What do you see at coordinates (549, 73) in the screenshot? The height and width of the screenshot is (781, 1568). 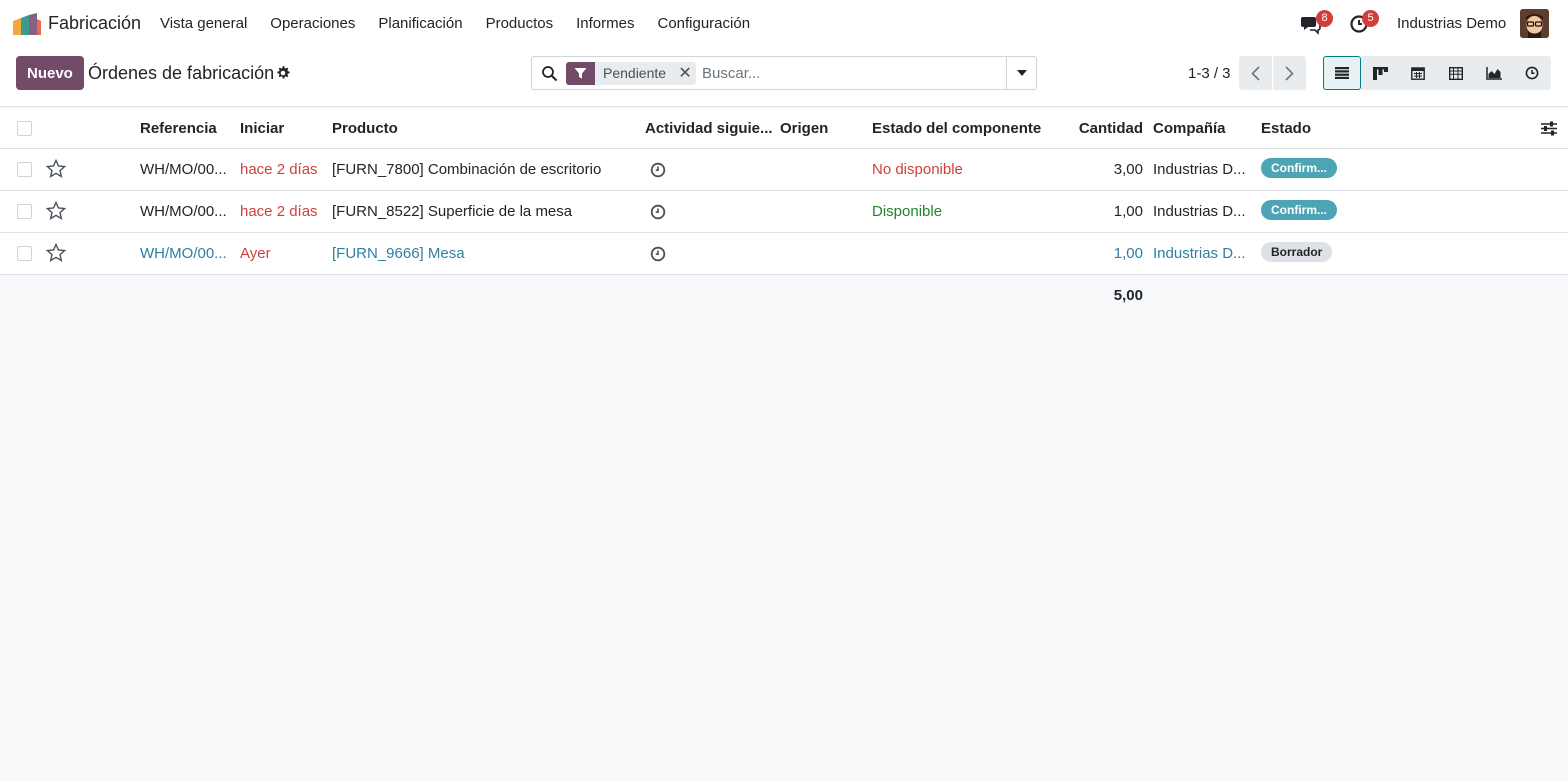 I see `search-icon` at bounding box center [549, 73].